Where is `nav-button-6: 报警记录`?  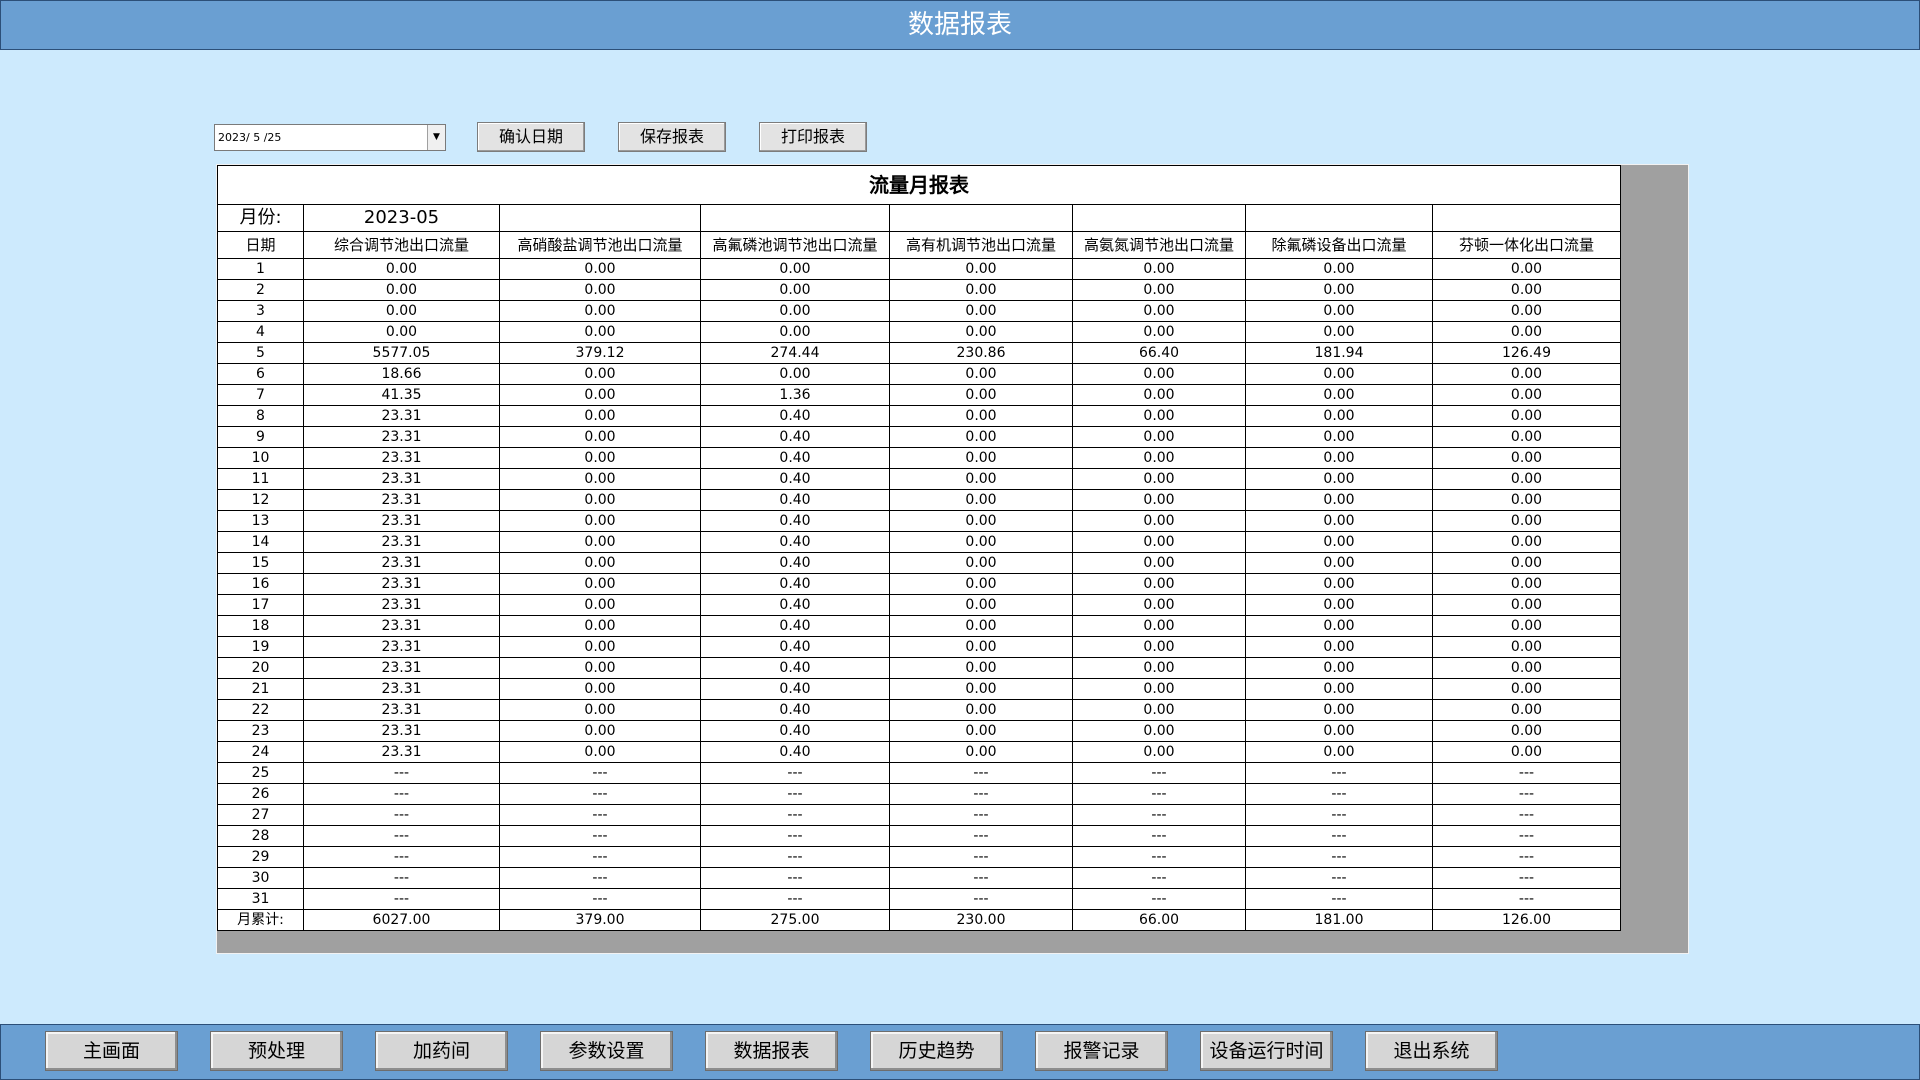 nav-button-6: 报警记录 is located at coordinates (1101, 1051).